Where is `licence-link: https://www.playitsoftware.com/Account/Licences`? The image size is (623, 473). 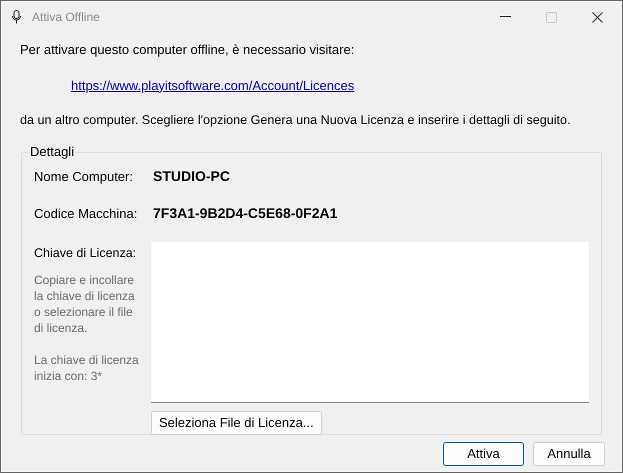 licence-link: https://www.playitsoftware.com/Account/Licences is located at coordinates (212, 85).